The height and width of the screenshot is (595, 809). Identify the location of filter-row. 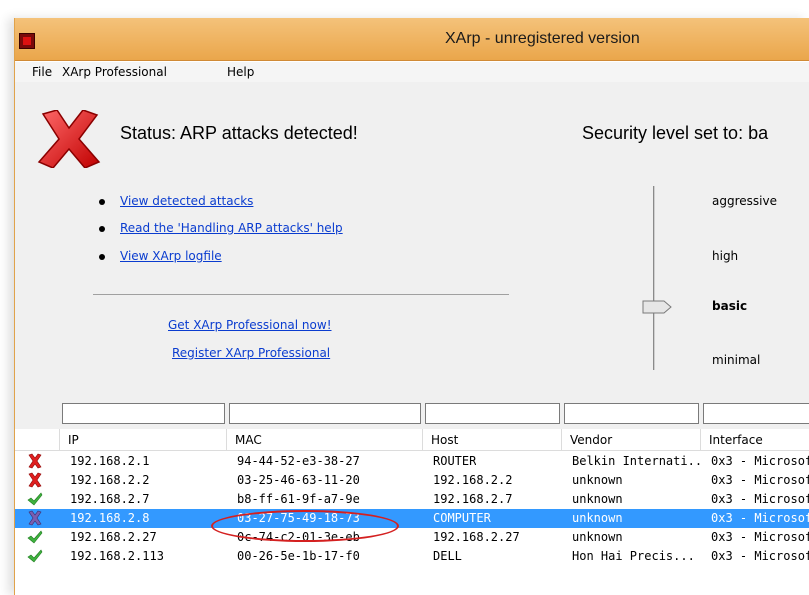
(412, 414).